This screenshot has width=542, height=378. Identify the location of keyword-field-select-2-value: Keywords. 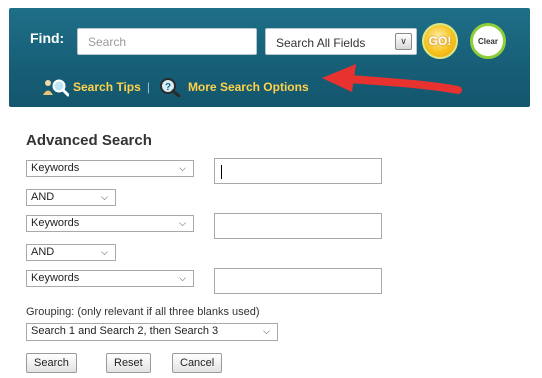
(55, 223).